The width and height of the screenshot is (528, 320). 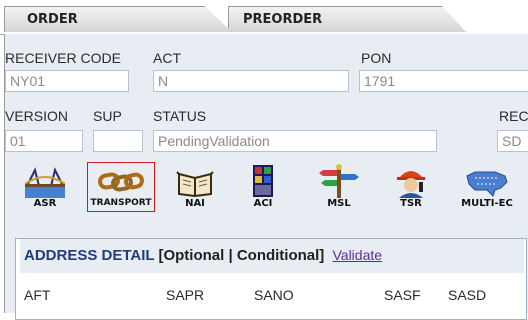 I want to click on column-sapr: SAPR, so click(x=185, y=295).